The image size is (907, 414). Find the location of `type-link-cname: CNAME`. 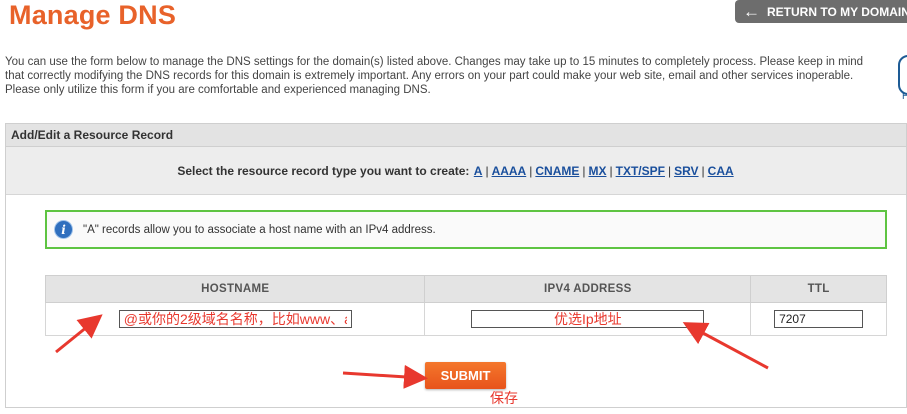

type-link-cname: CNAME is located at coordinates (557, 171).